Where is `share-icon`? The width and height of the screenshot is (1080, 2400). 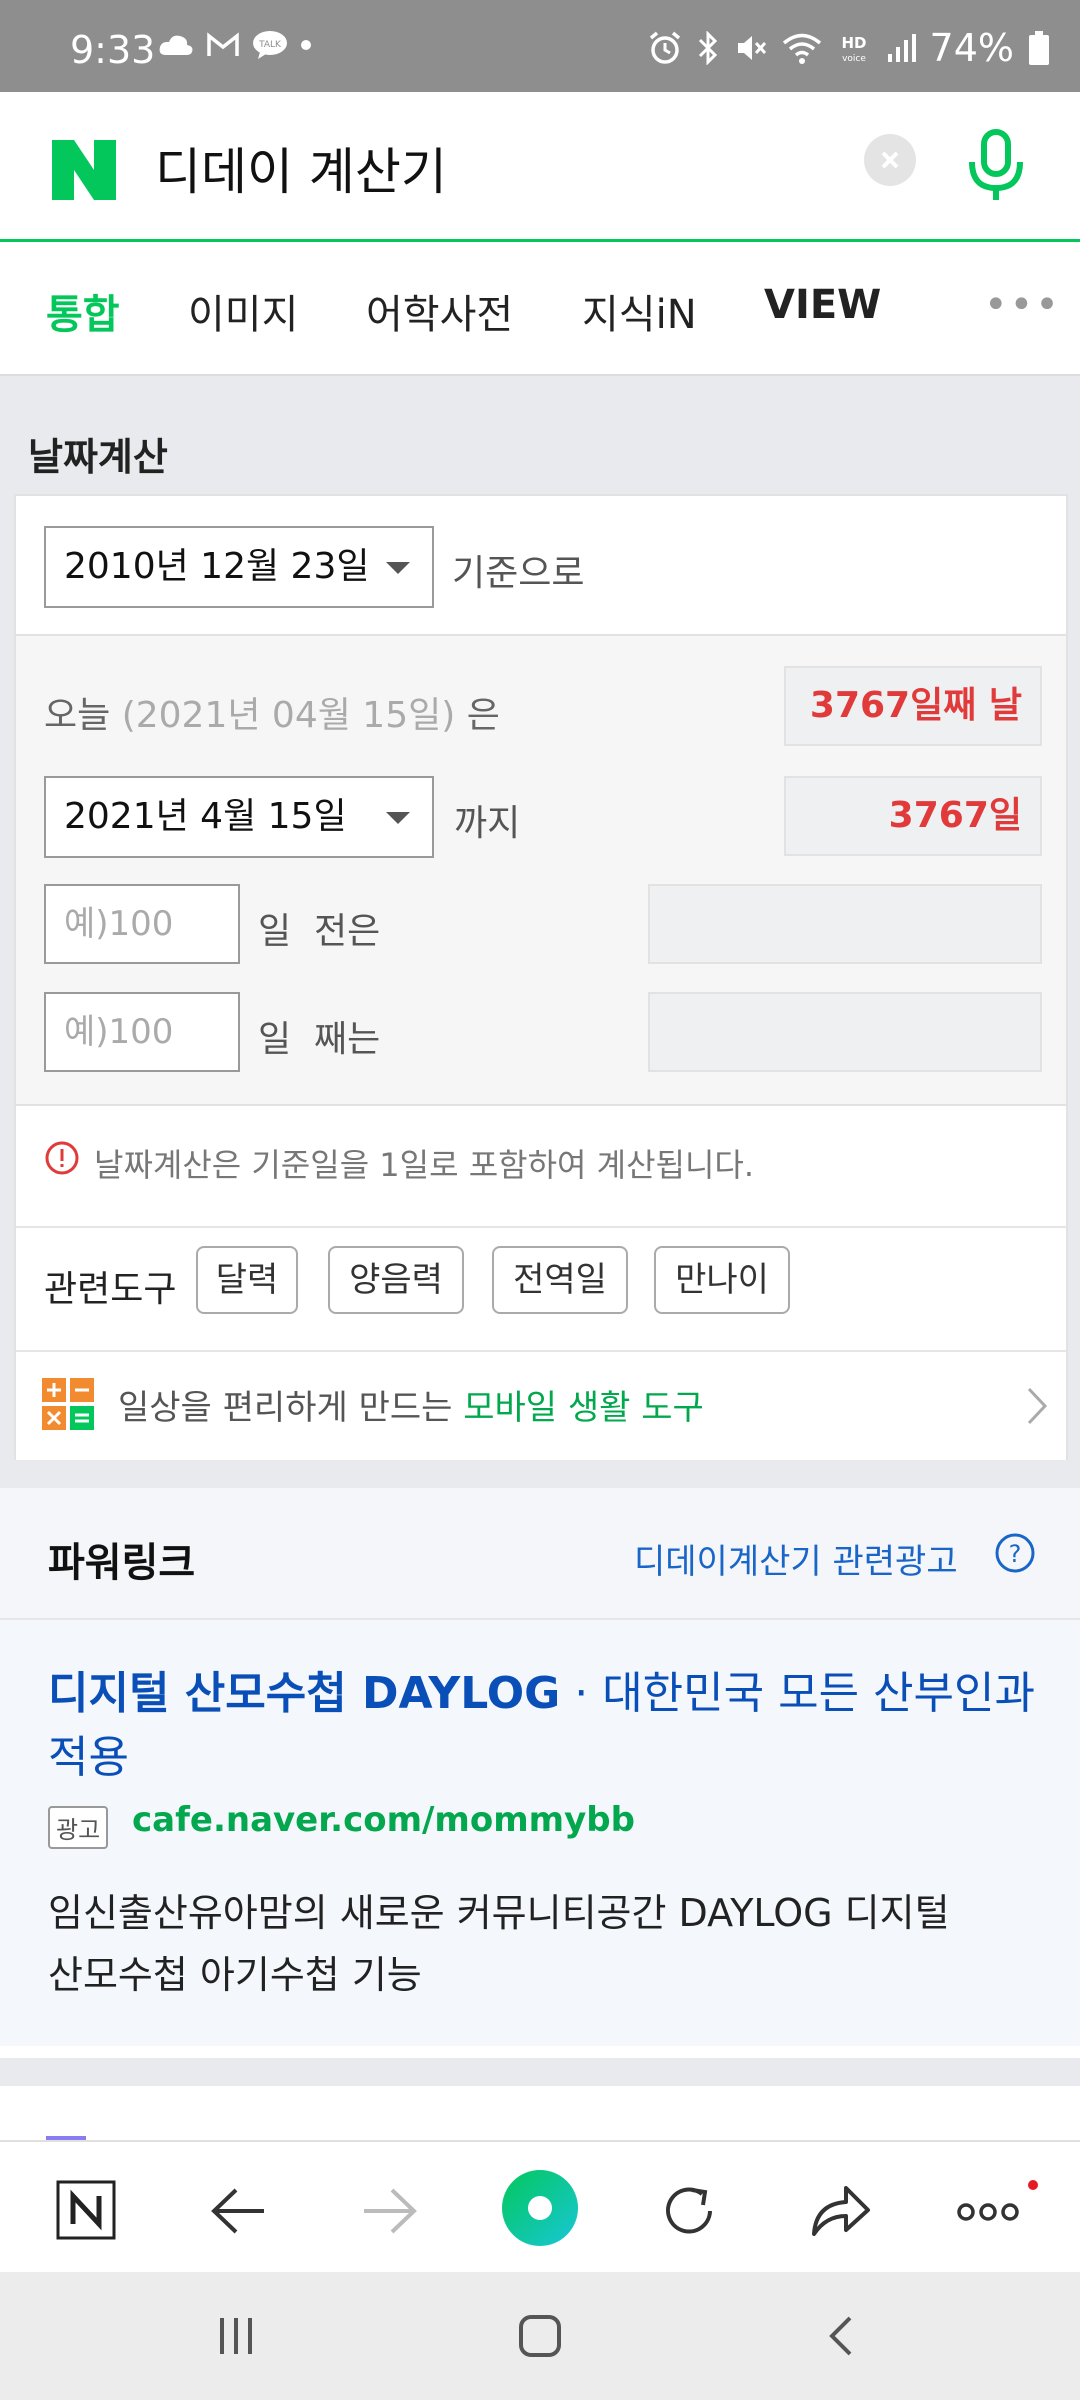
share-icon is located at coordinates (841, 2210).